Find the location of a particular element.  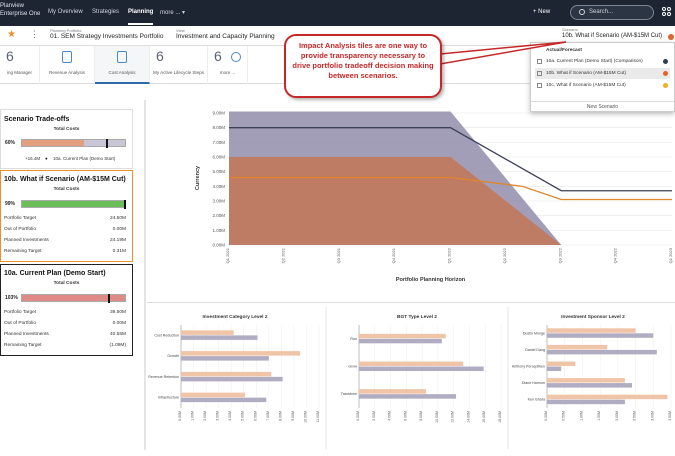

tile-cost-analysis: Cost Analysis is located at coordinates (122, 65).